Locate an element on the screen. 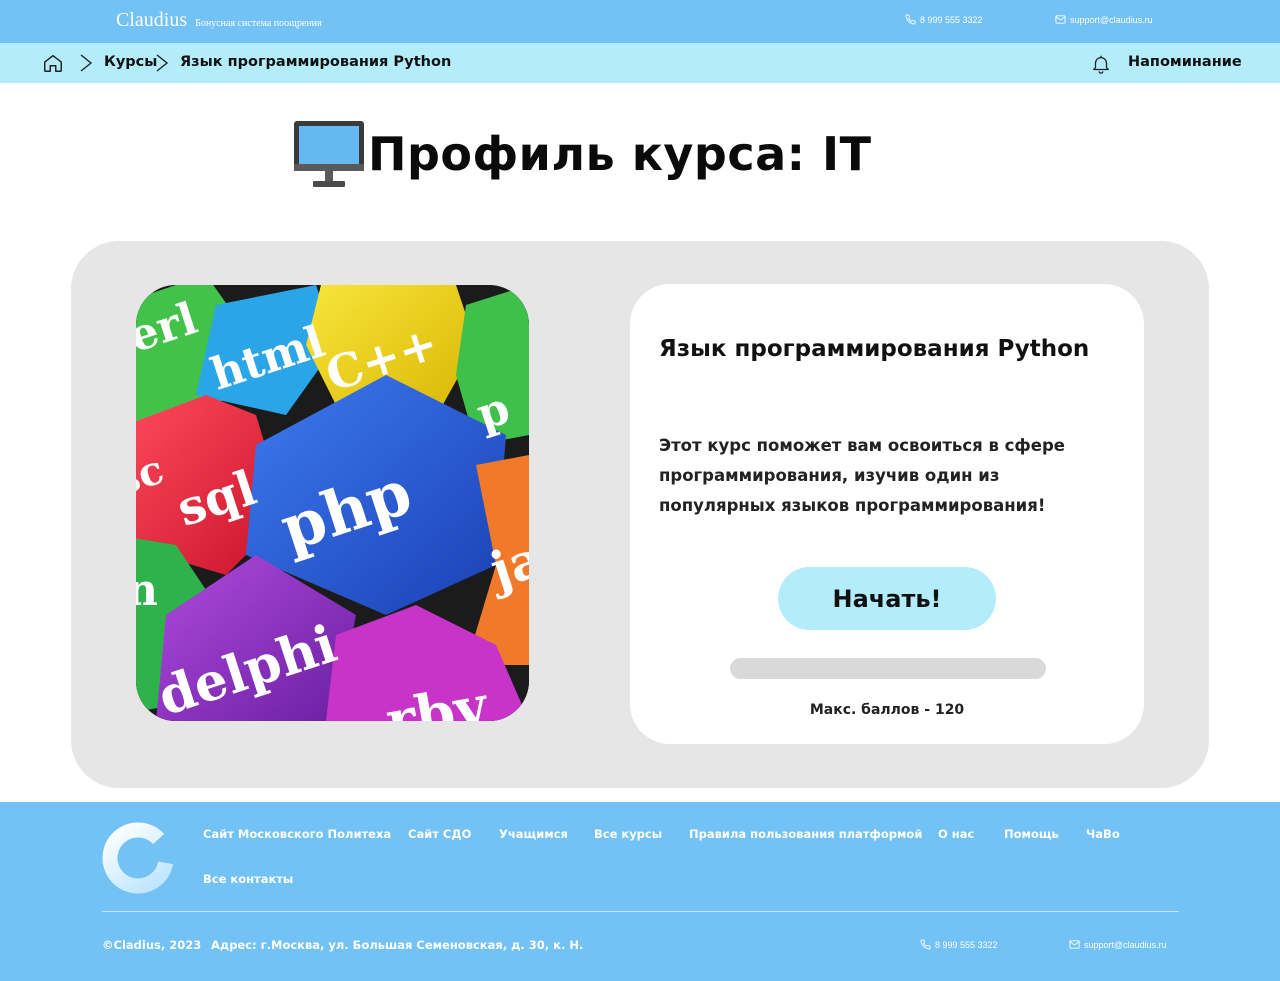 This screenshot has width=1280, height=981. svg-text: n is located at coordinates (147, 590).